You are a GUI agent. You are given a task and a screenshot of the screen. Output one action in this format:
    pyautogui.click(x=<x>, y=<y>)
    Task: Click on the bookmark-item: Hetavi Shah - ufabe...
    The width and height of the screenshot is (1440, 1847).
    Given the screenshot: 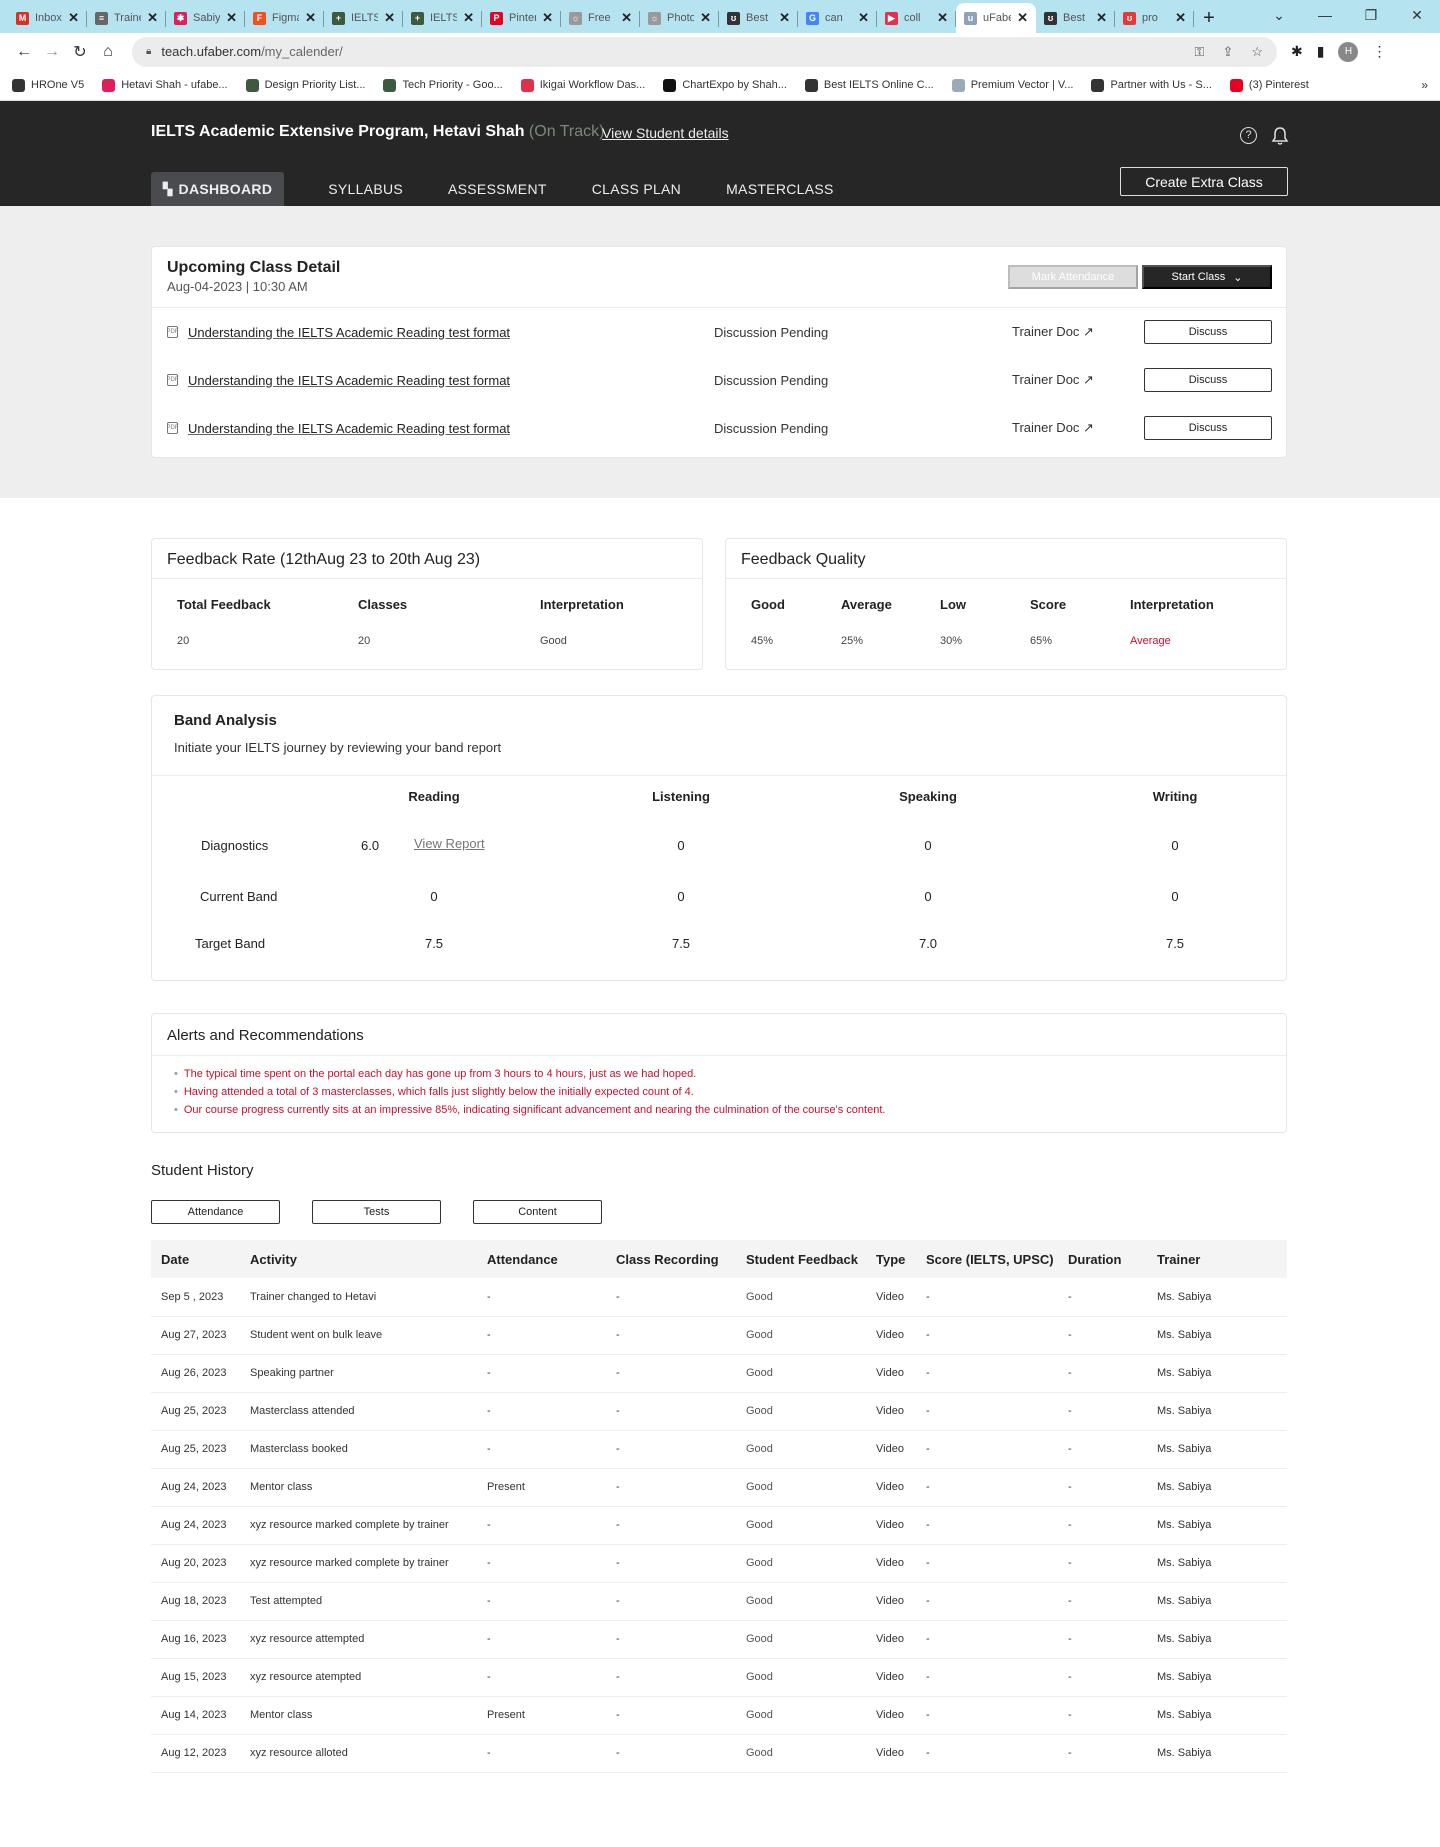 What is the action you would take?
    pyautogui.click(x=165, y=85)
    